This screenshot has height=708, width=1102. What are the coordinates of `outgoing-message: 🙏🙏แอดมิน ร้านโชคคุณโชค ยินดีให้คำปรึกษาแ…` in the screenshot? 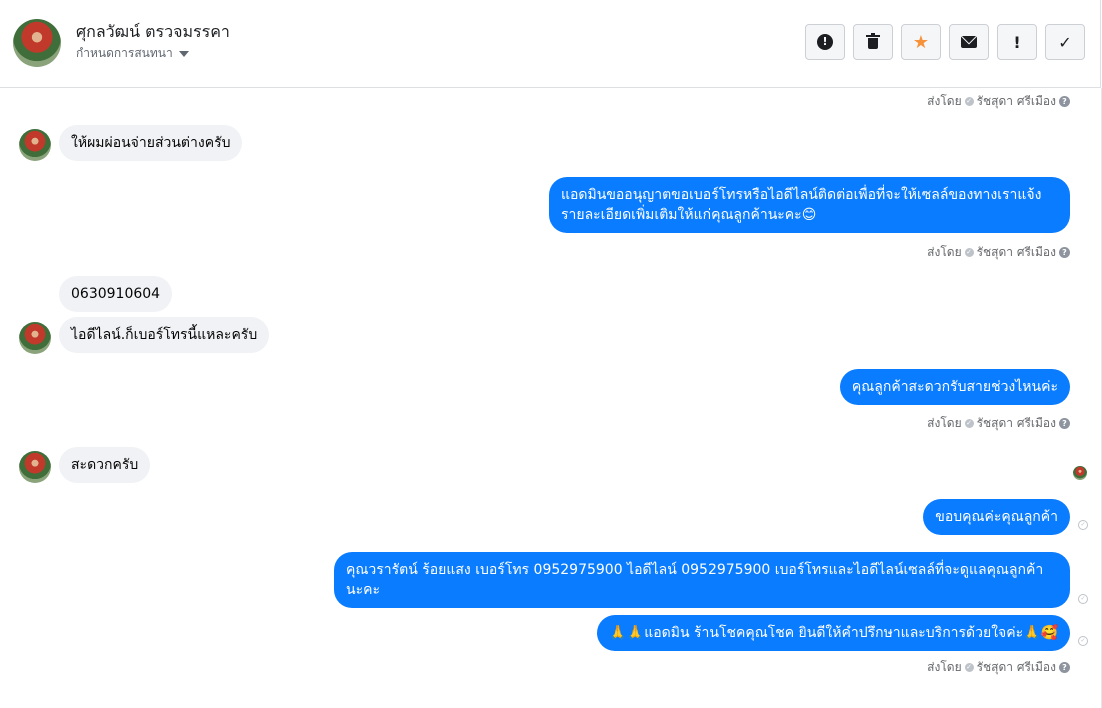 It's located at (833, 633).